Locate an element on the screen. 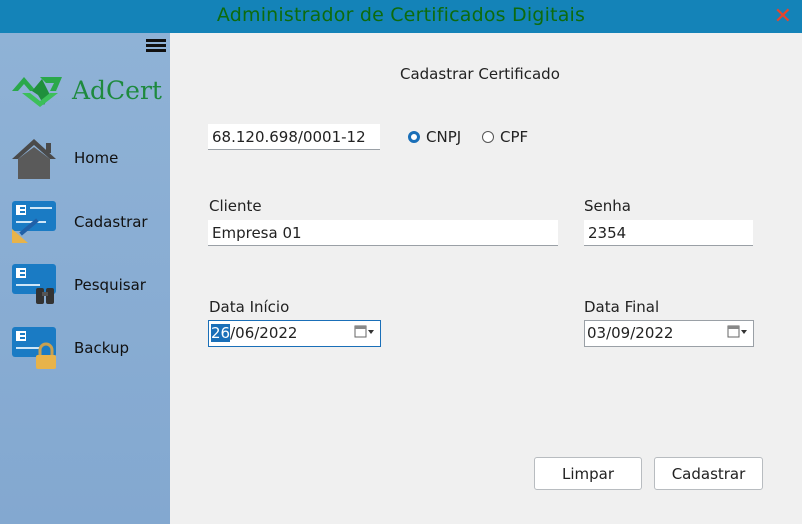  date-value: 03/09/2022 is located at coordinates (630, 333).